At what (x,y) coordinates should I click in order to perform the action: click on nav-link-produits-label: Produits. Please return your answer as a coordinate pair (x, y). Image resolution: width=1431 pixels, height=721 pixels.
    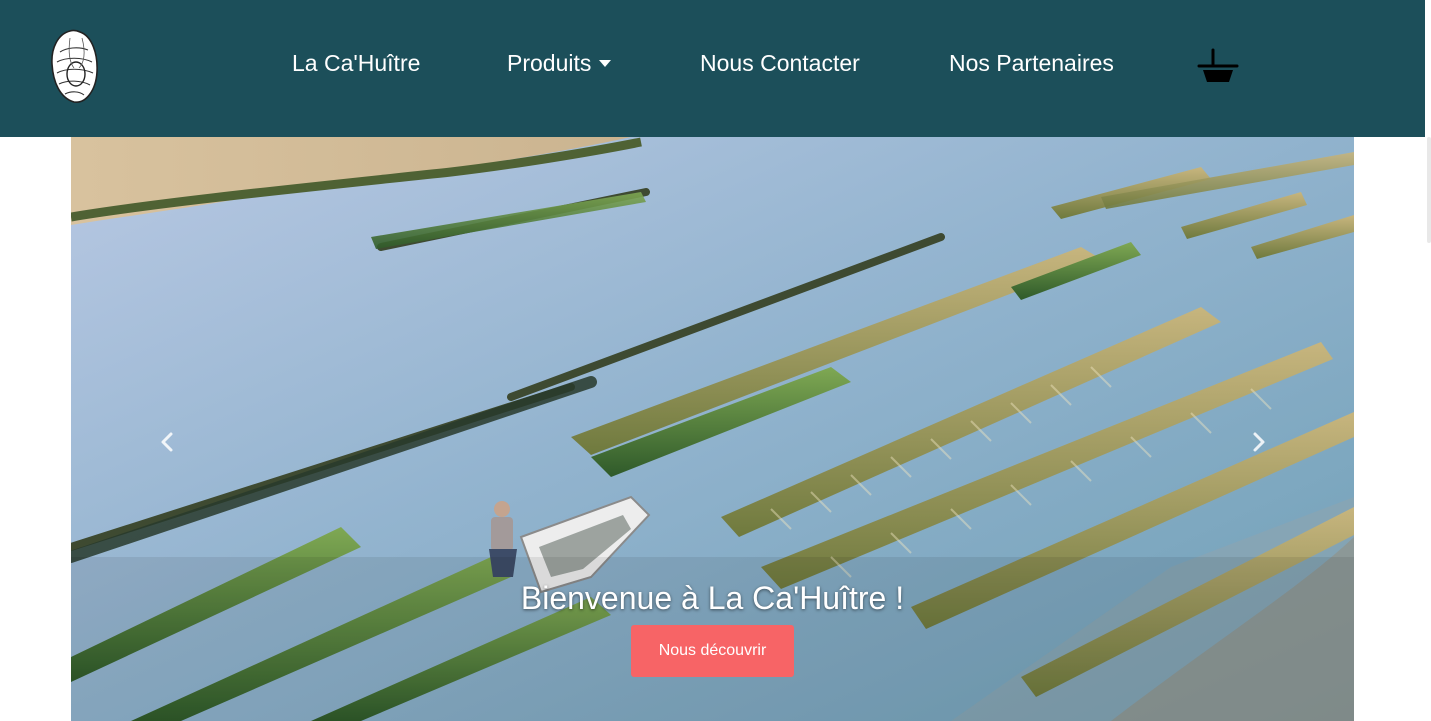
    Looking at the image, I should click on (549, 63).